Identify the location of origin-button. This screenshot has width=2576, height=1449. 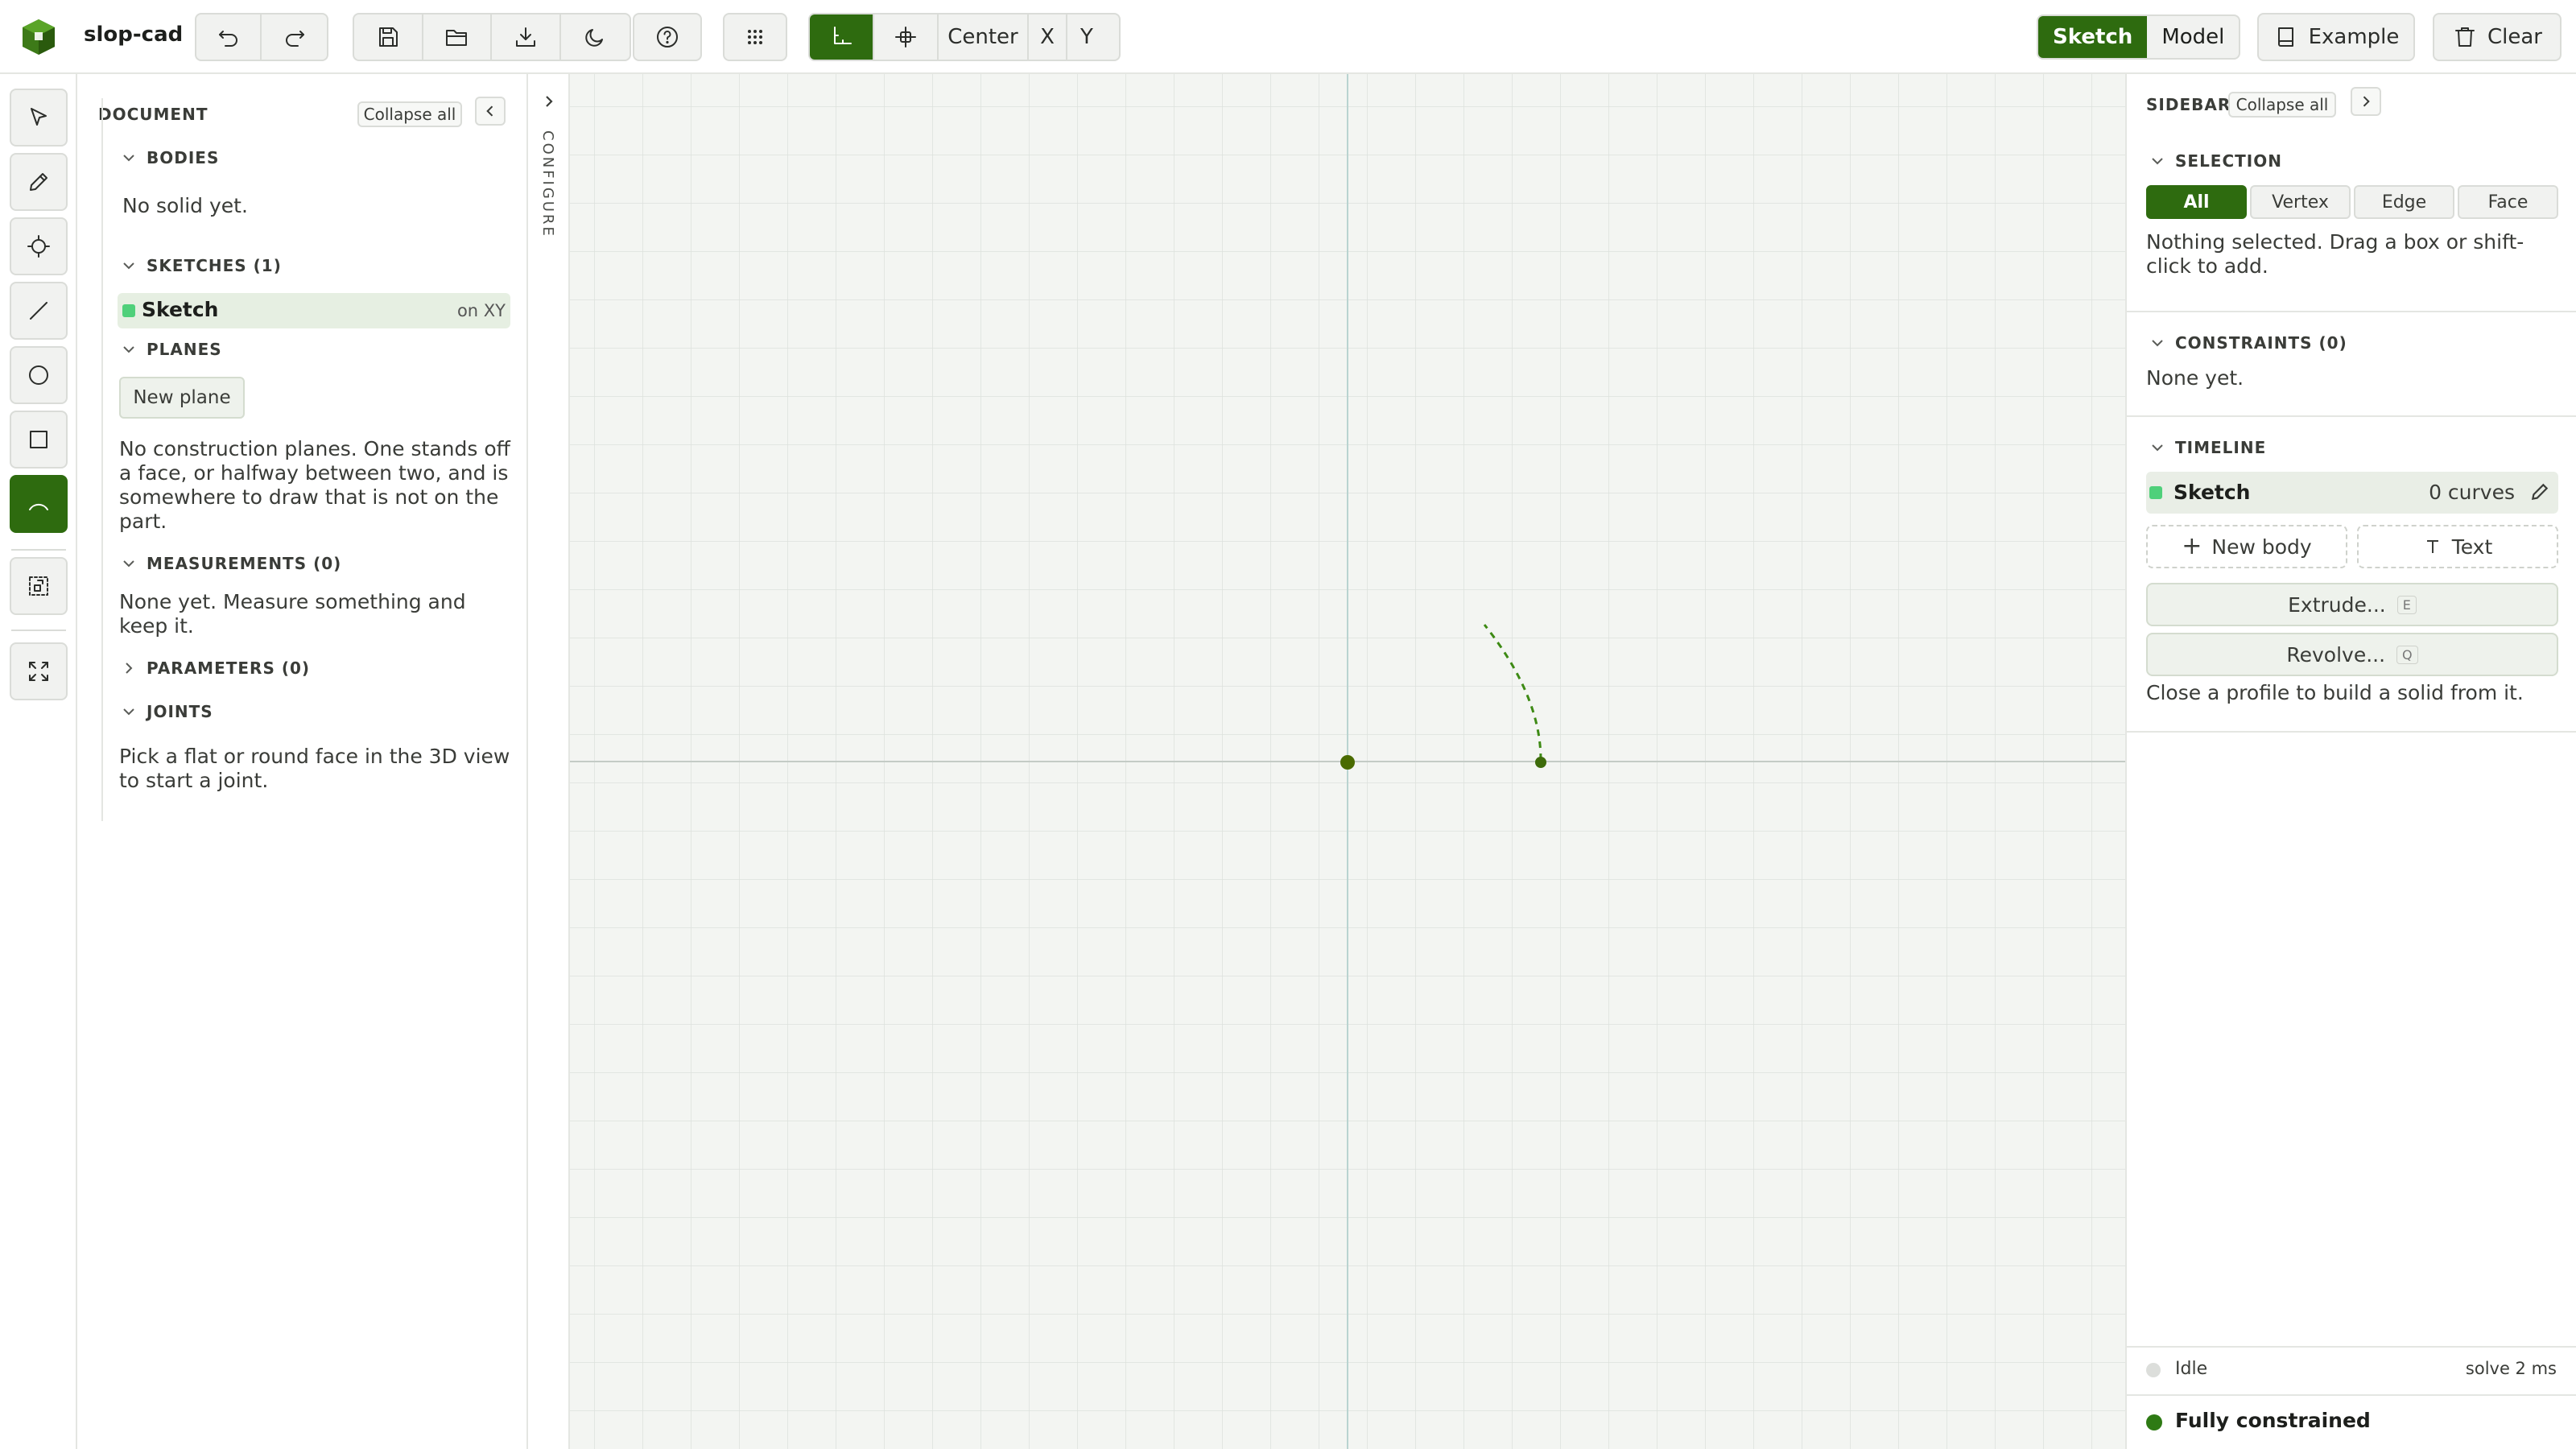
(906, 37).